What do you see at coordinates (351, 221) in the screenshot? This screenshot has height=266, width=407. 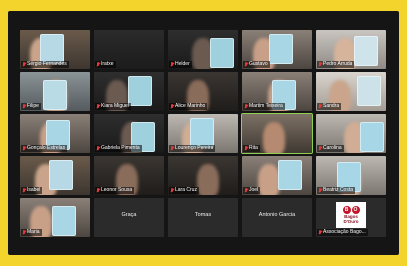 I see `logo-text-line2: D'Ouro` at bounding box center [351, 221].